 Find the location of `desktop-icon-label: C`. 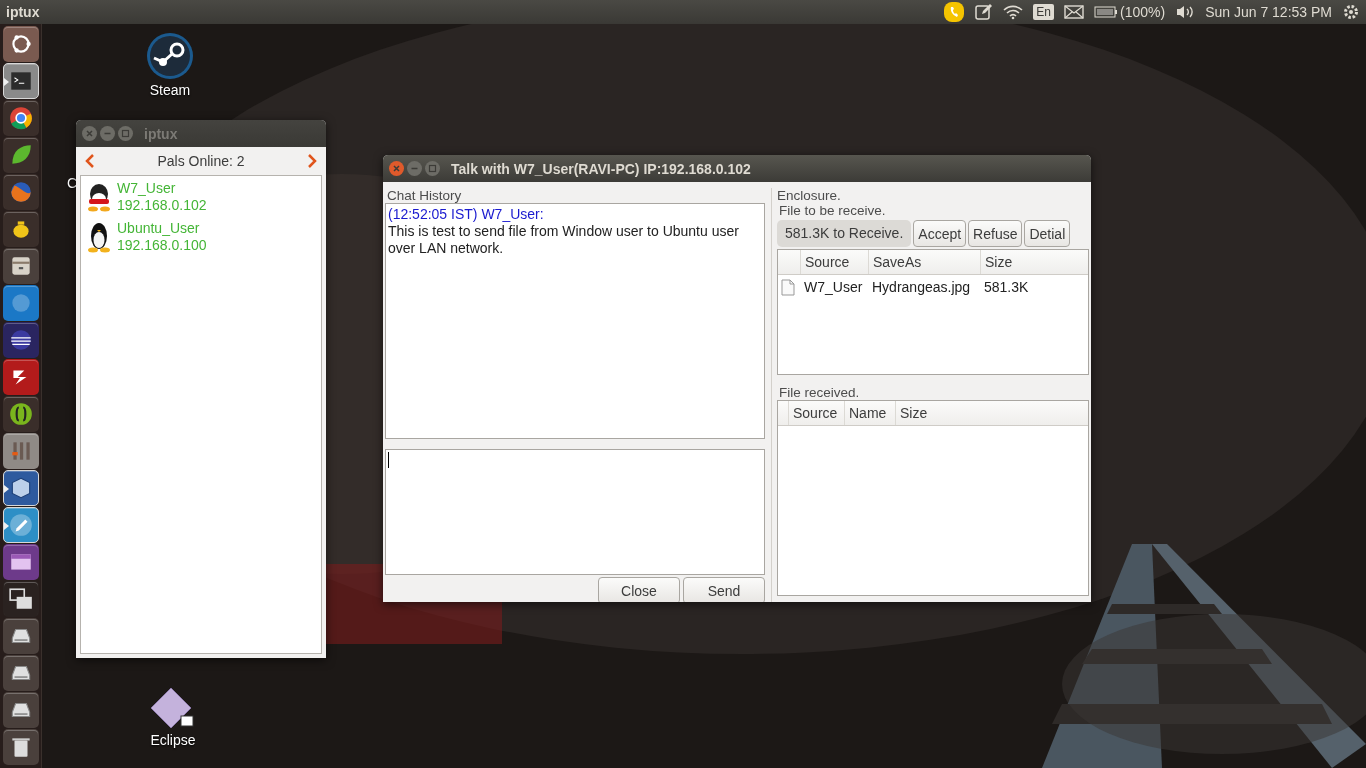

desktop-icon-label: C is located at coordinates (72, 183).